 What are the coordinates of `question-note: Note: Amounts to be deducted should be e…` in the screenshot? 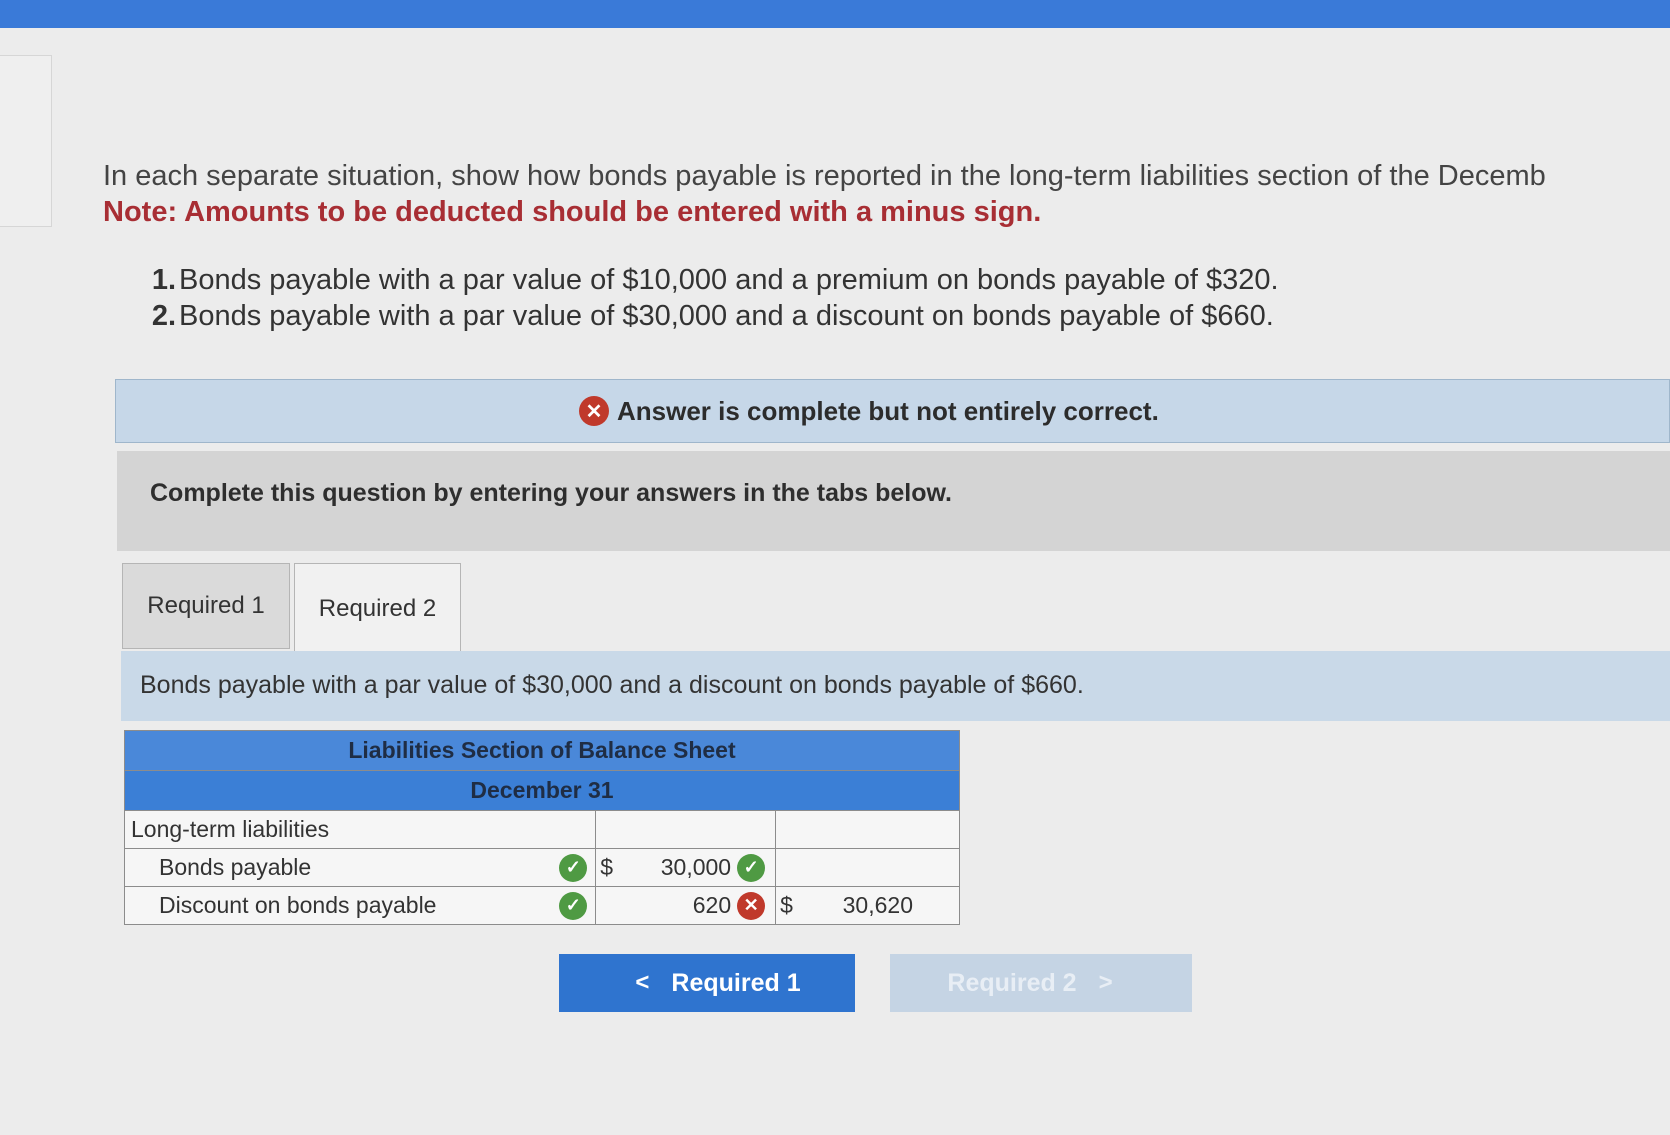 It's located at (572, 212).